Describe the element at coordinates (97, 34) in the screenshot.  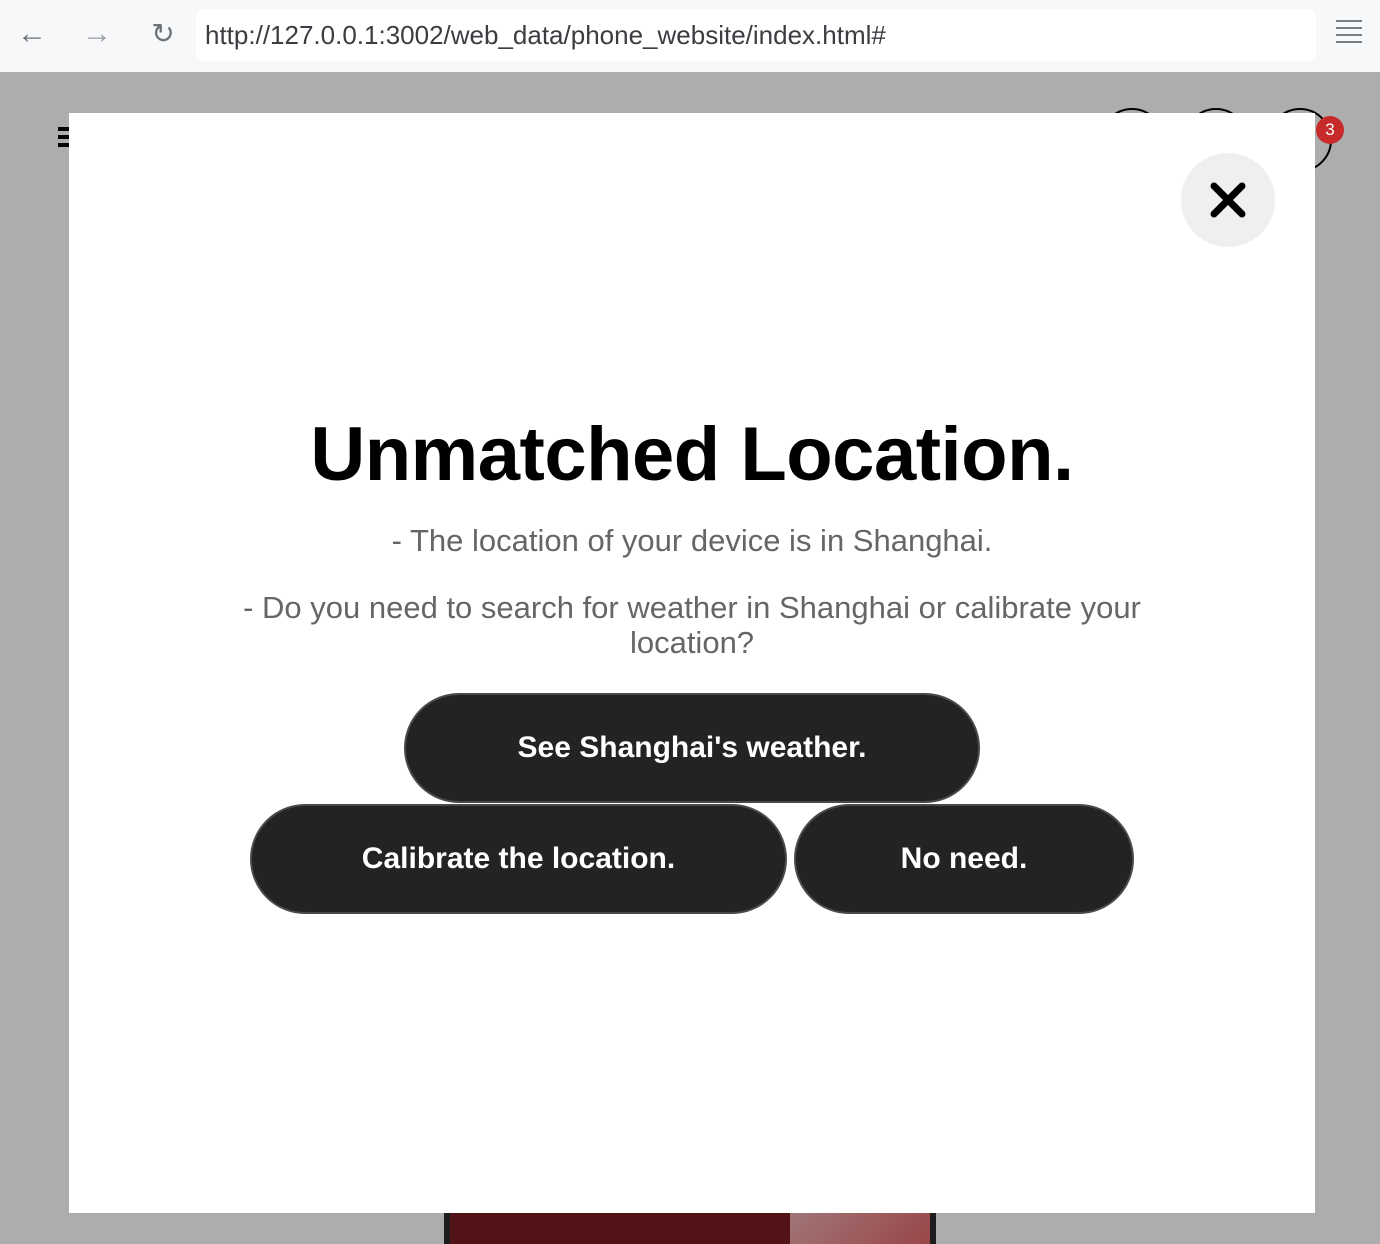
I see `forward-arrow-icon: →` at that location.